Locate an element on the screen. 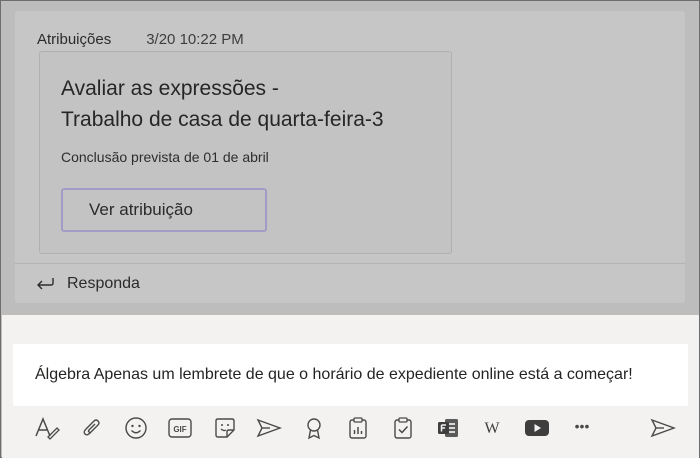 This screenshot has height=458, width=700. assignment-due-date: Conclusão prevista de 01 de abril is located at coordinates (165, 157).